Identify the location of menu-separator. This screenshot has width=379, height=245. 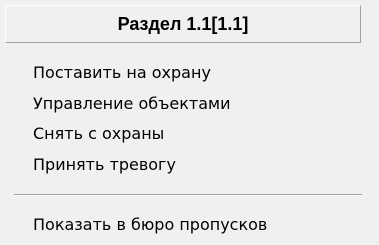
(188, 195).